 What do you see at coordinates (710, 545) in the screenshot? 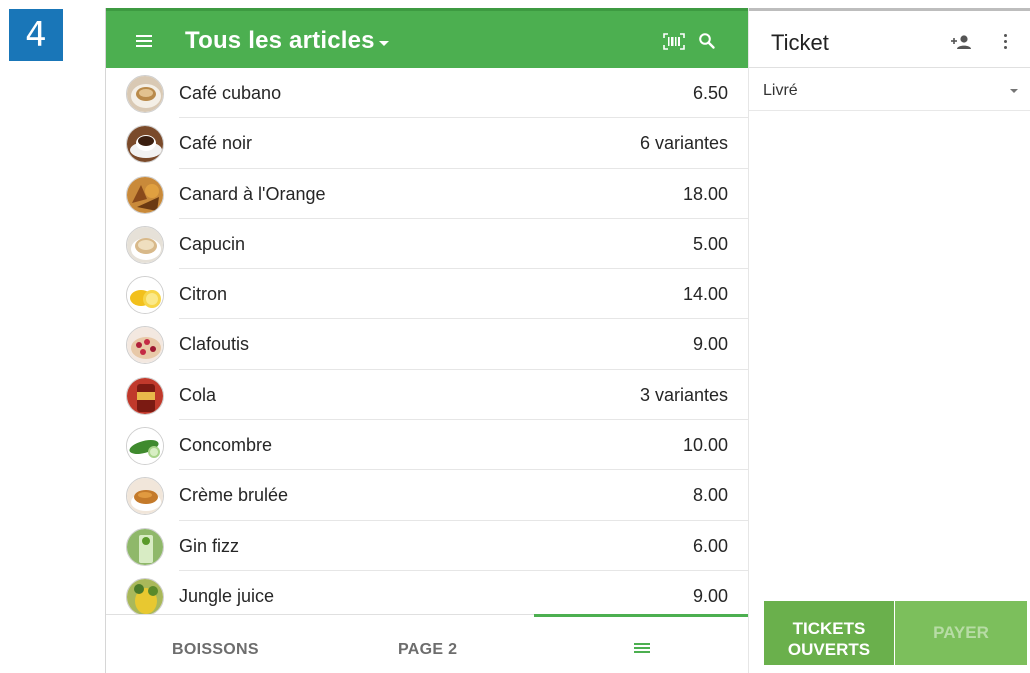
I see `item-price: 6.00` at bounding box center [710, 545].